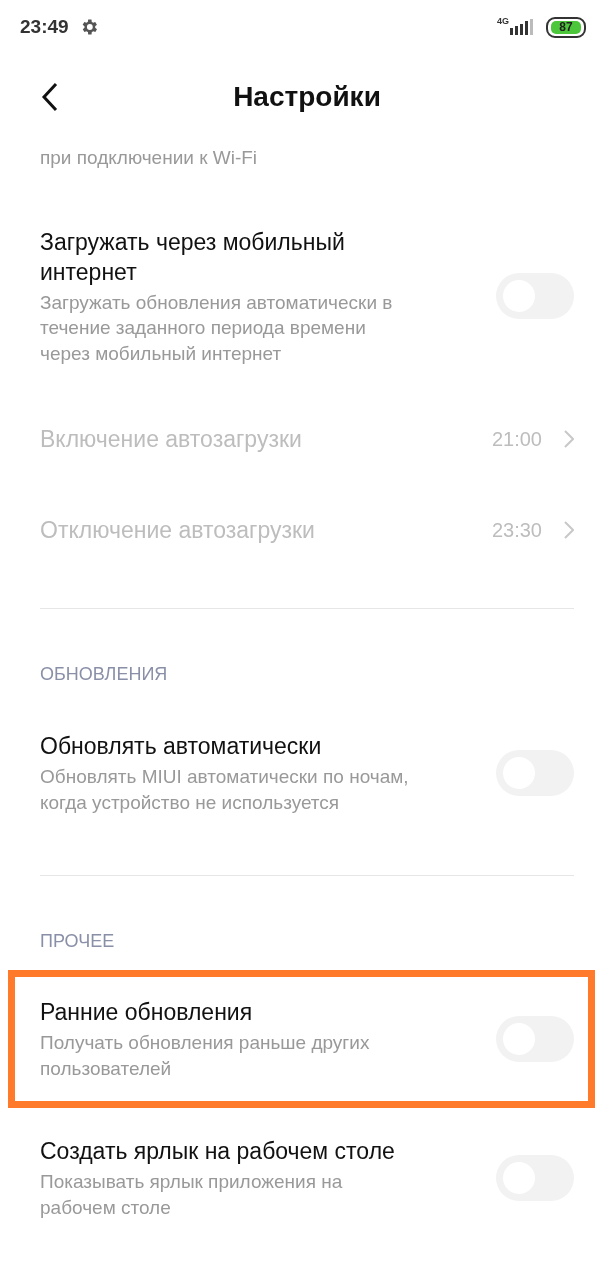 Image resolution: width=614 pixels, height=1280 pixels. What do you see at coordinates (50, 97) in the screenshot?
I see `back-icon` at bounding box center [50, 97].